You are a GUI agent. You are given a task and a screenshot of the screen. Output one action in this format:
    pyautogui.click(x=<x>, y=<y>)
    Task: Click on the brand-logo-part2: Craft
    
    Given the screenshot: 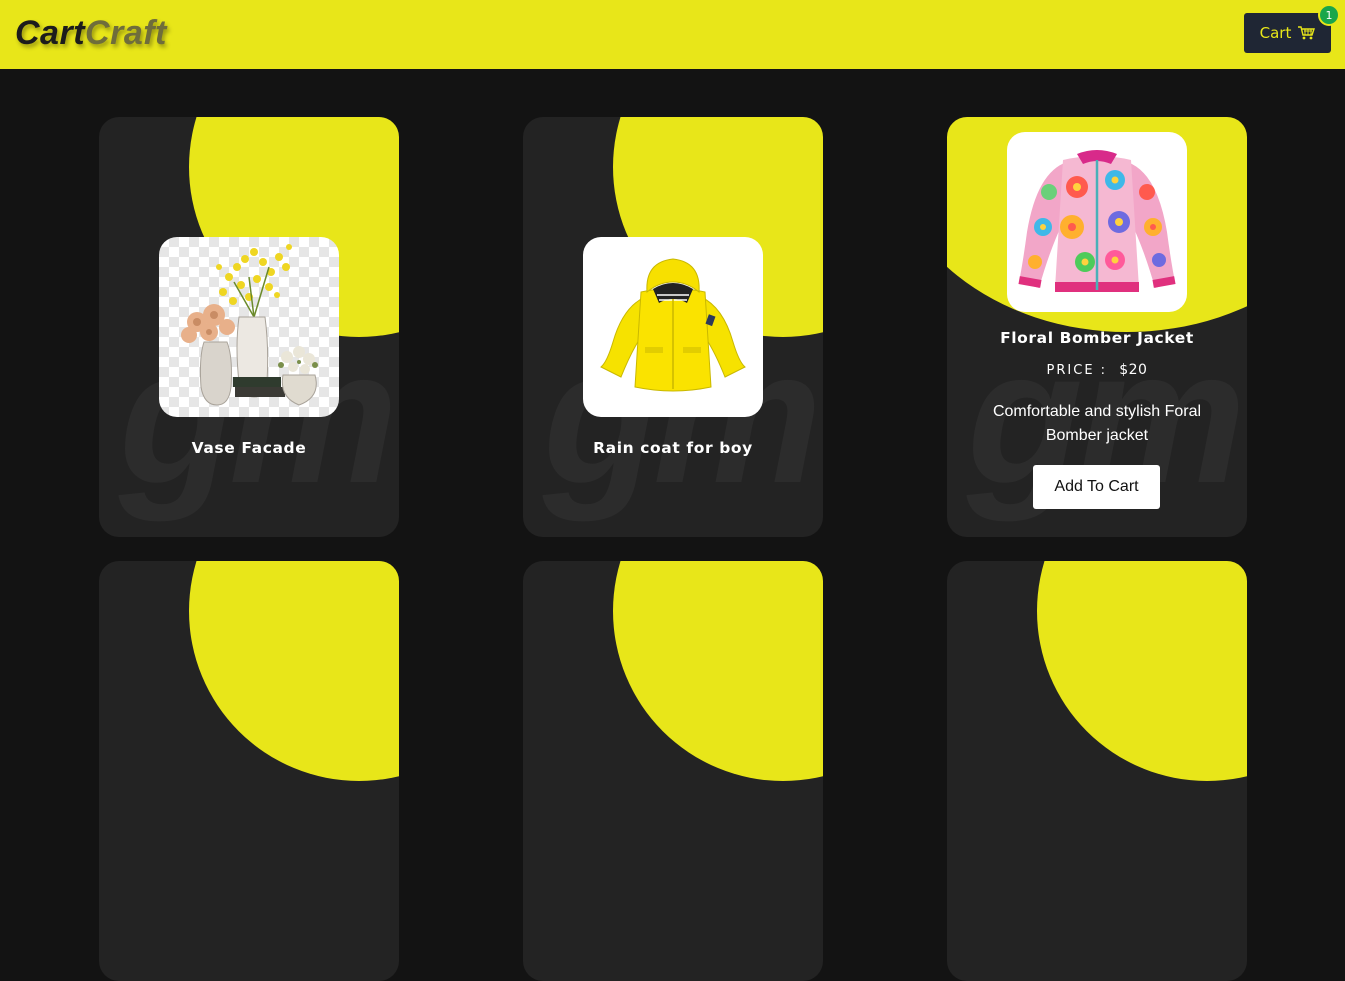 What is the action you would take?
    pyautogui.click(x=126, y=33)
    